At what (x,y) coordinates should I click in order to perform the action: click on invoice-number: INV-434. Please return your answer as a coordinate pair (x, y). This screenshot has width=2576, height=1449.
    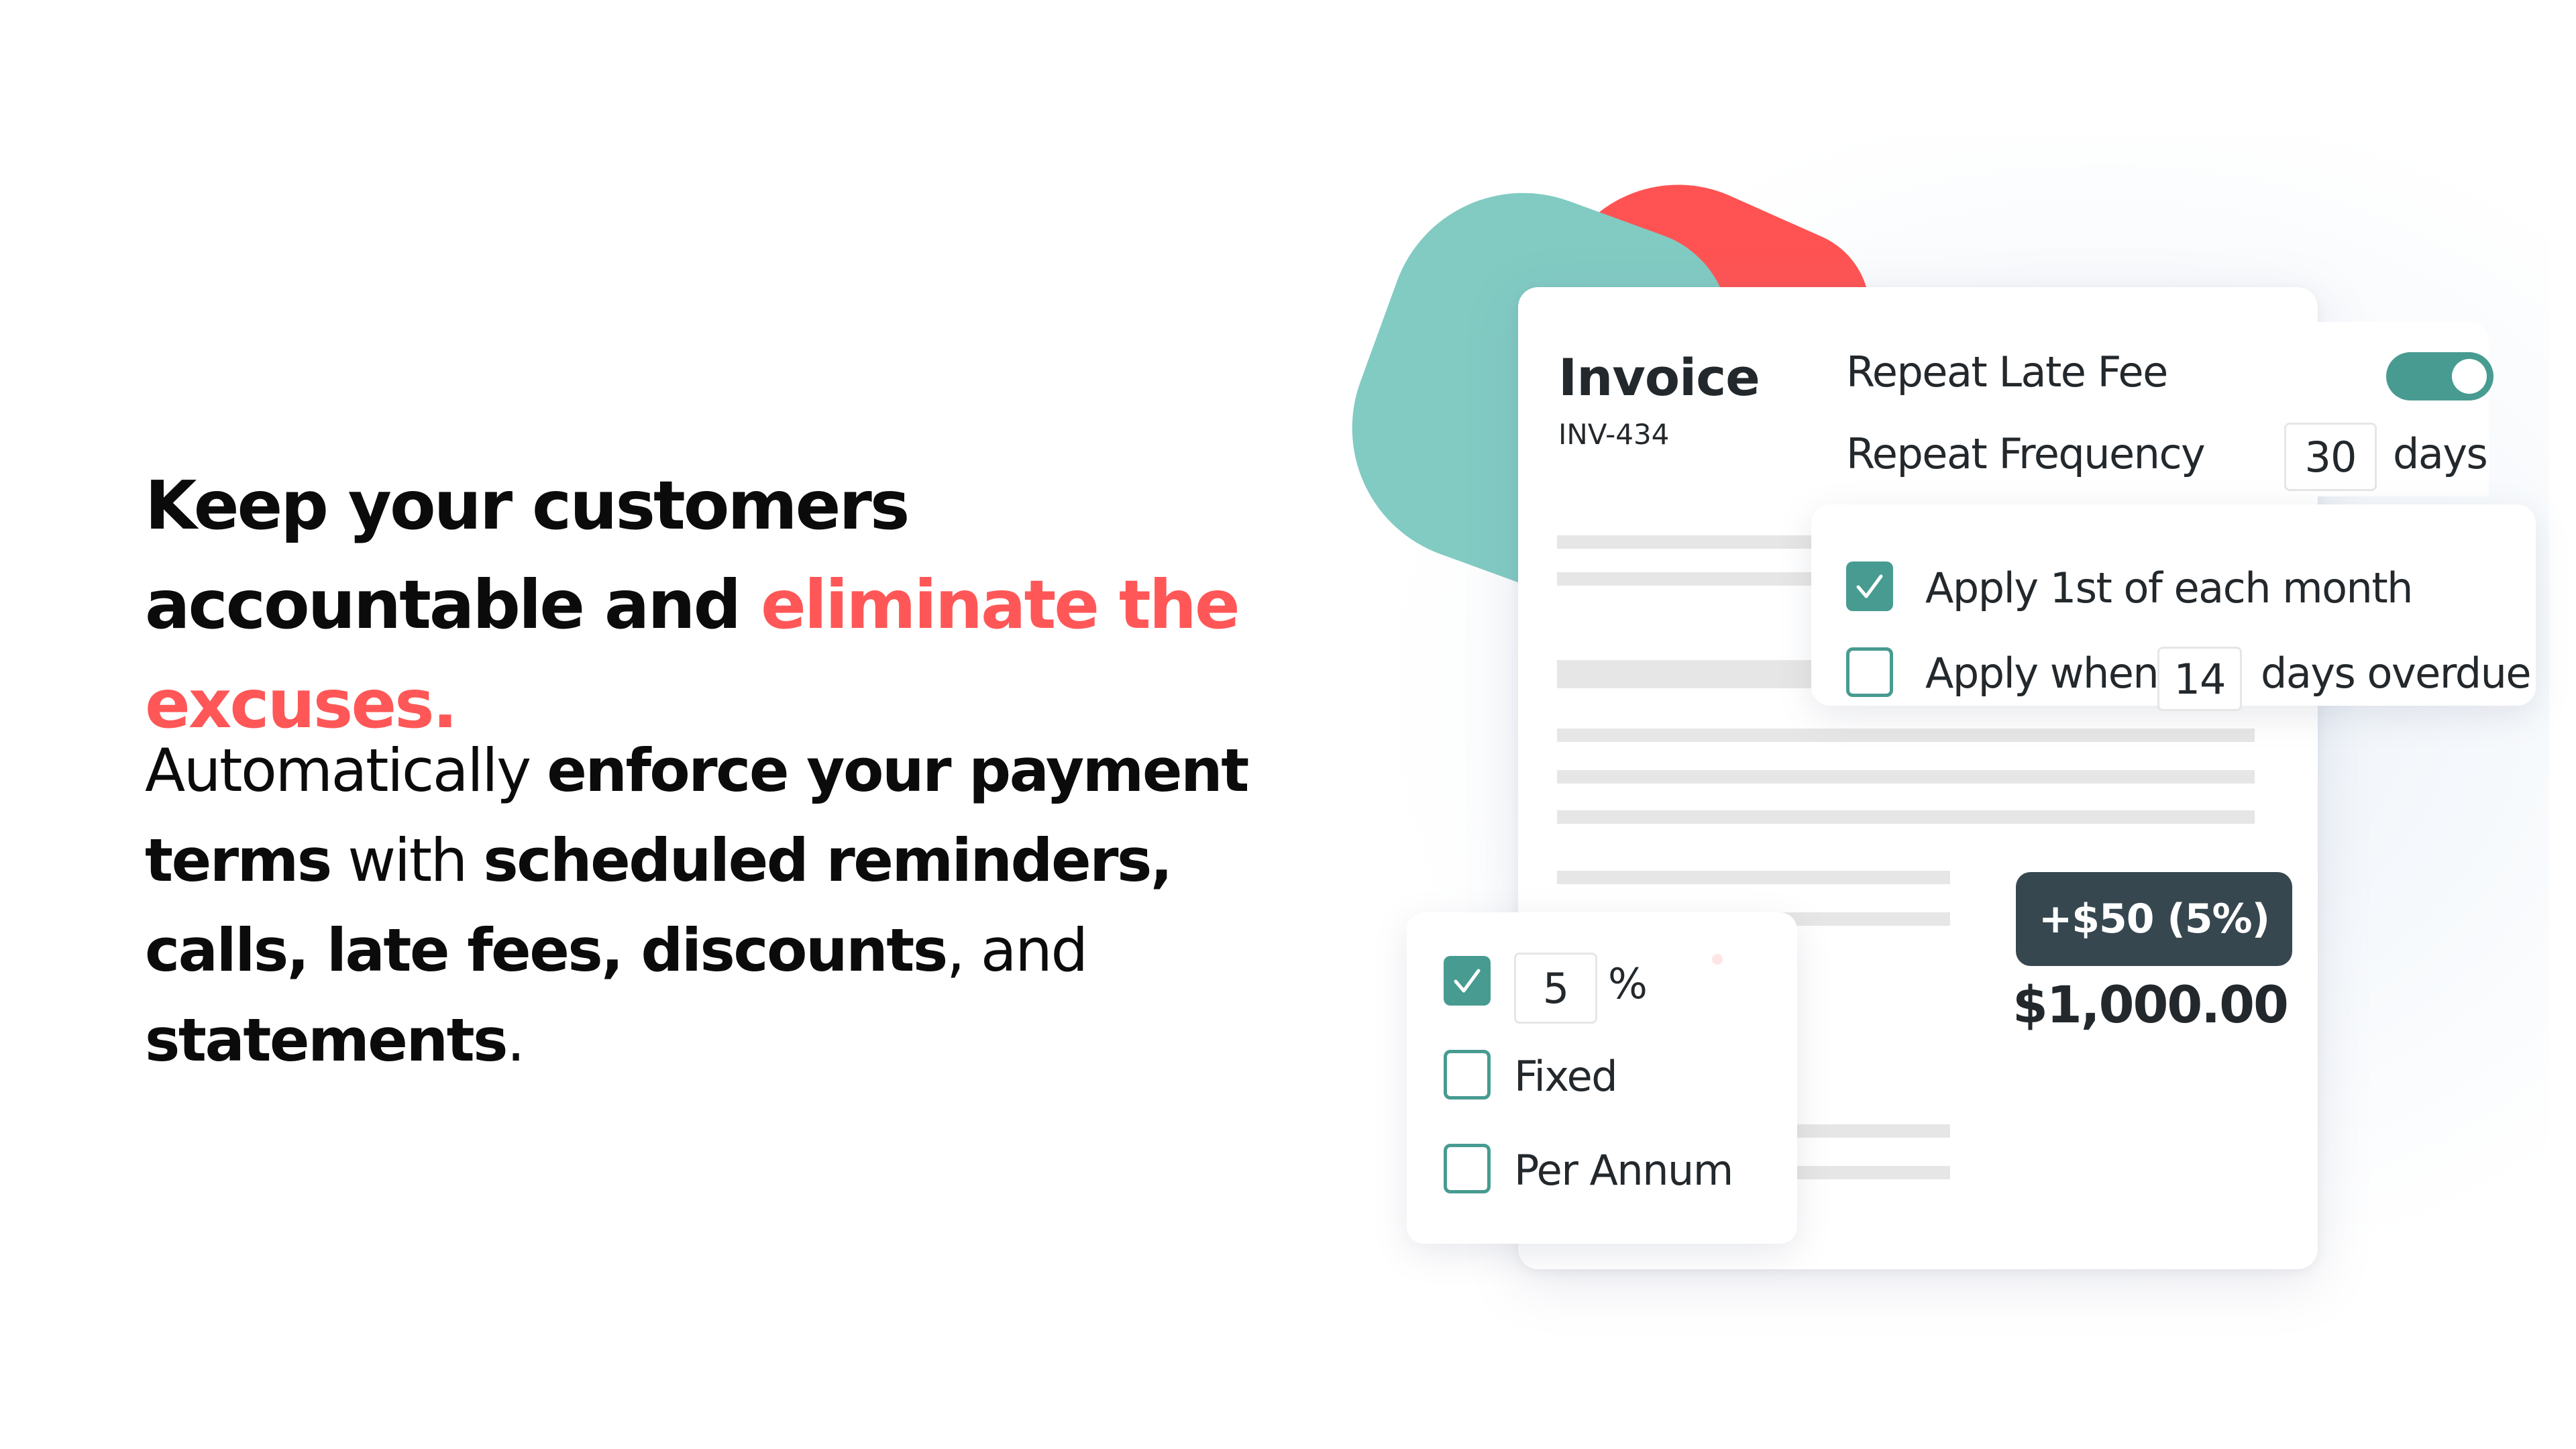
    Looking at the image, I should click on (1614, 434).